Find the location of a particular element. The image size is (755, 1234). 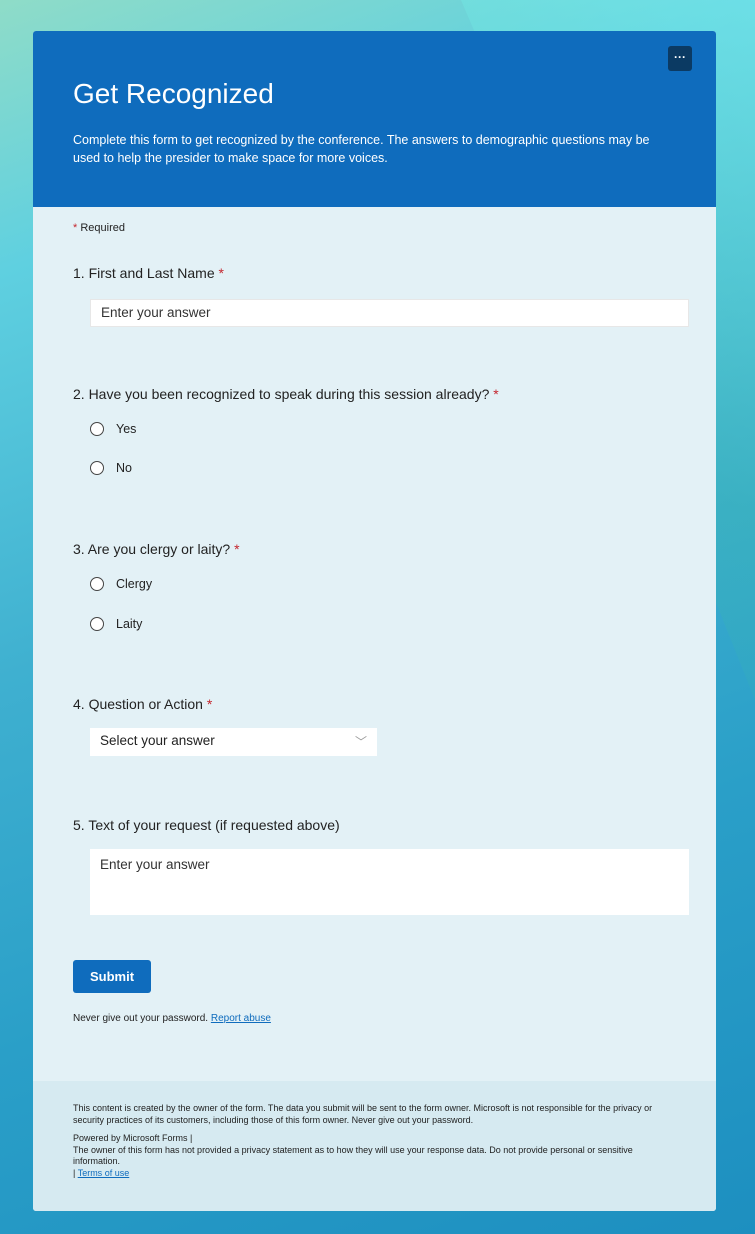

footer-terms: | Terms of use is located at coordinates (374, 1174).